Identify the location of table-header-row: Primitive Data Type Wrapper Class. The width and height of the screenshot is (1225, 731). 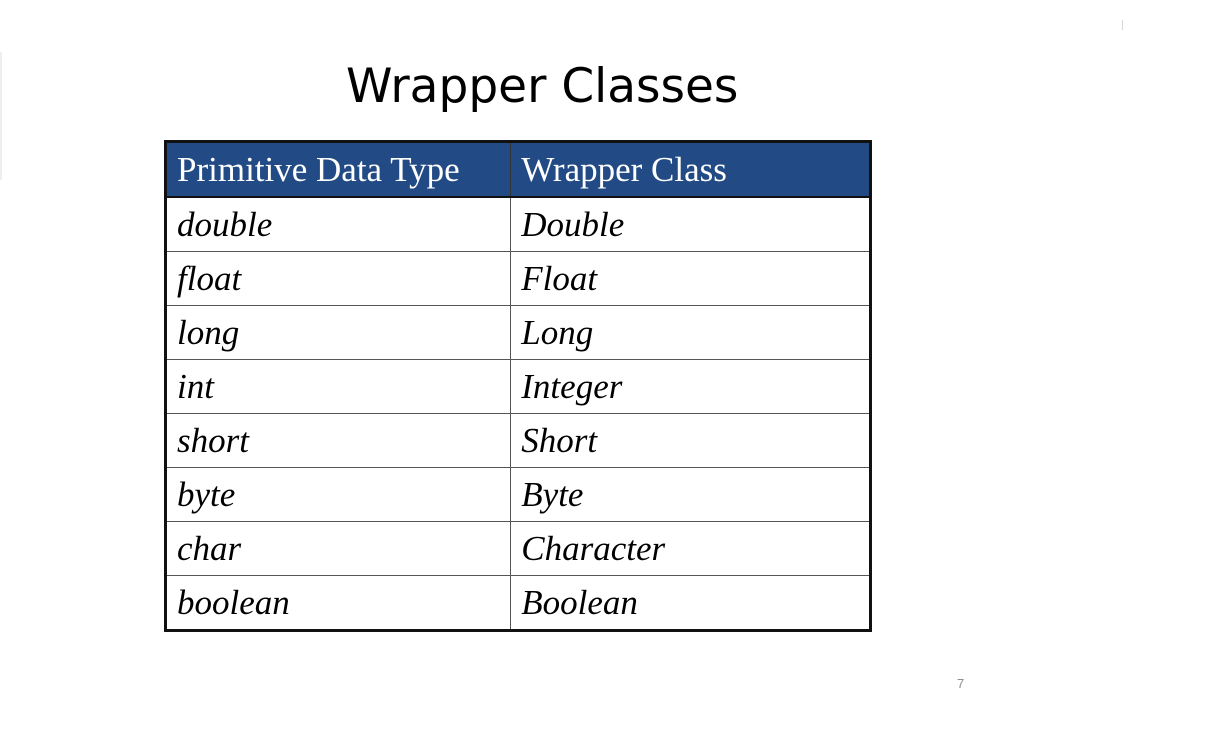
(517, 169).